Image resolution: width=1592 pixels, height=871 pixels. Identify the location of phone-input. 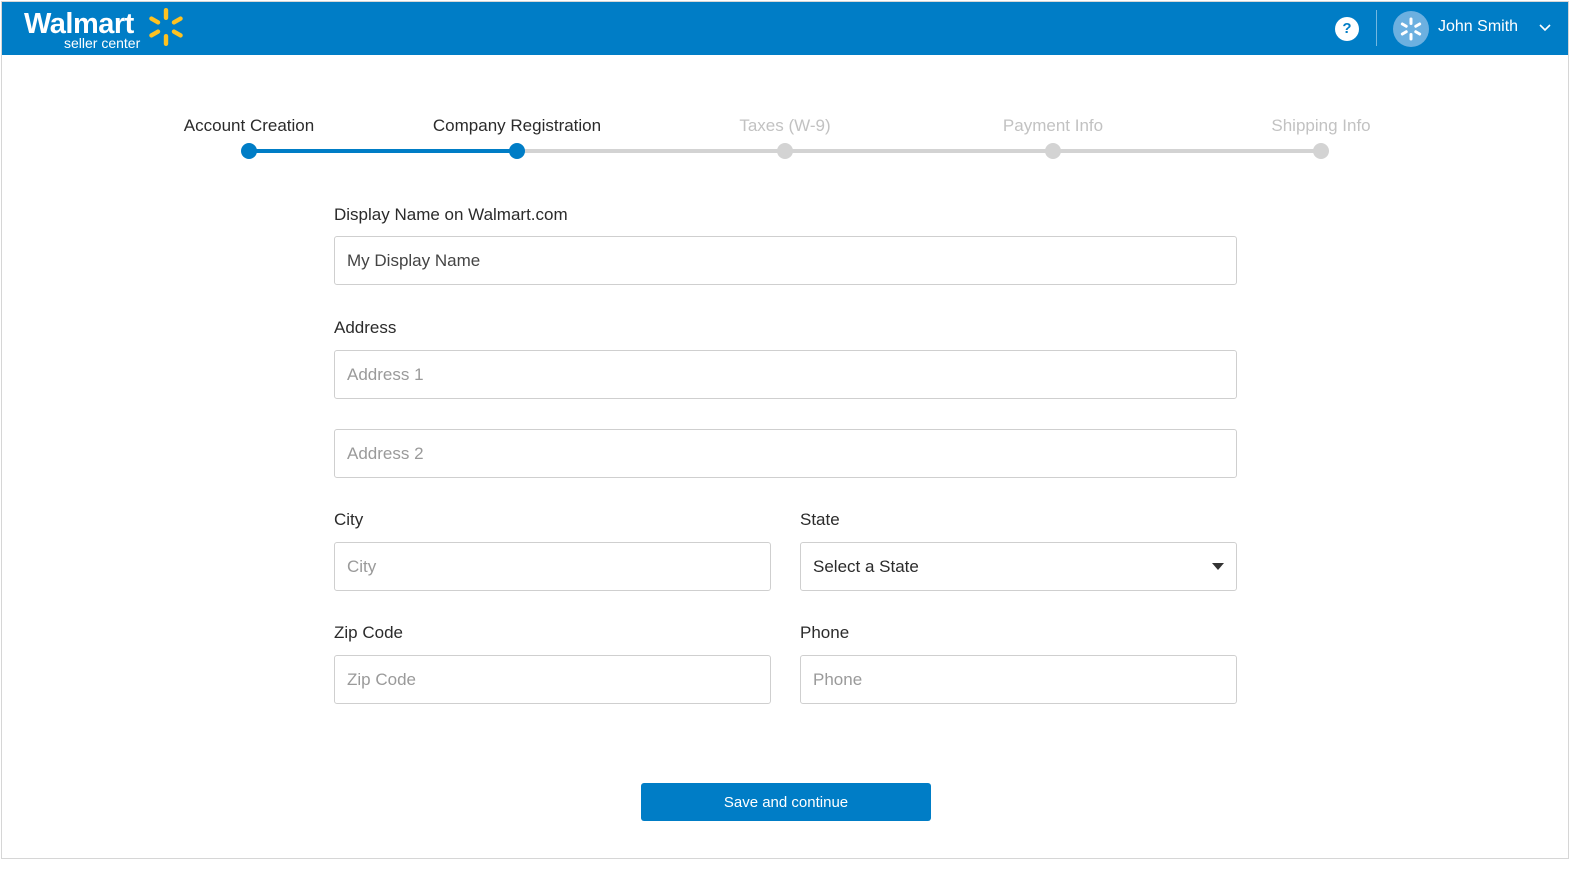
(1018, 679).